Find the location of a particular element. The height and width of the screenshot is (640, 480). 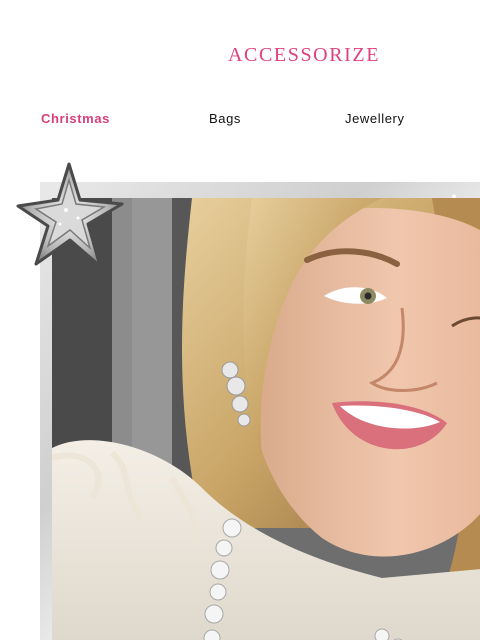

nav-link-jewellery: Jewellery is located at coordinates (375, 118).